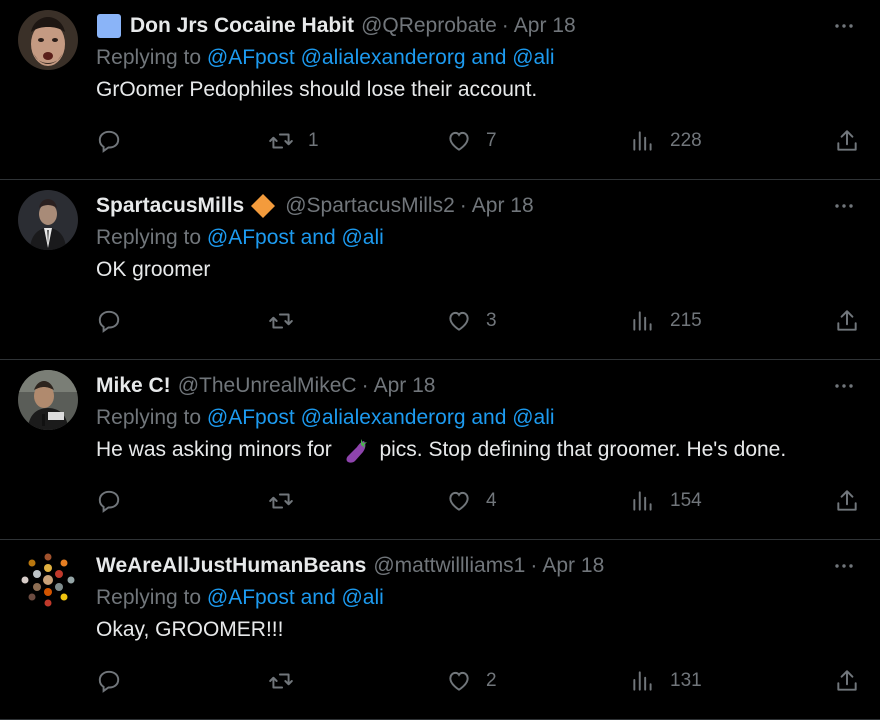 This screenshot has width=880, height=720. I want to click on view-count: 215, so click(686, 320).